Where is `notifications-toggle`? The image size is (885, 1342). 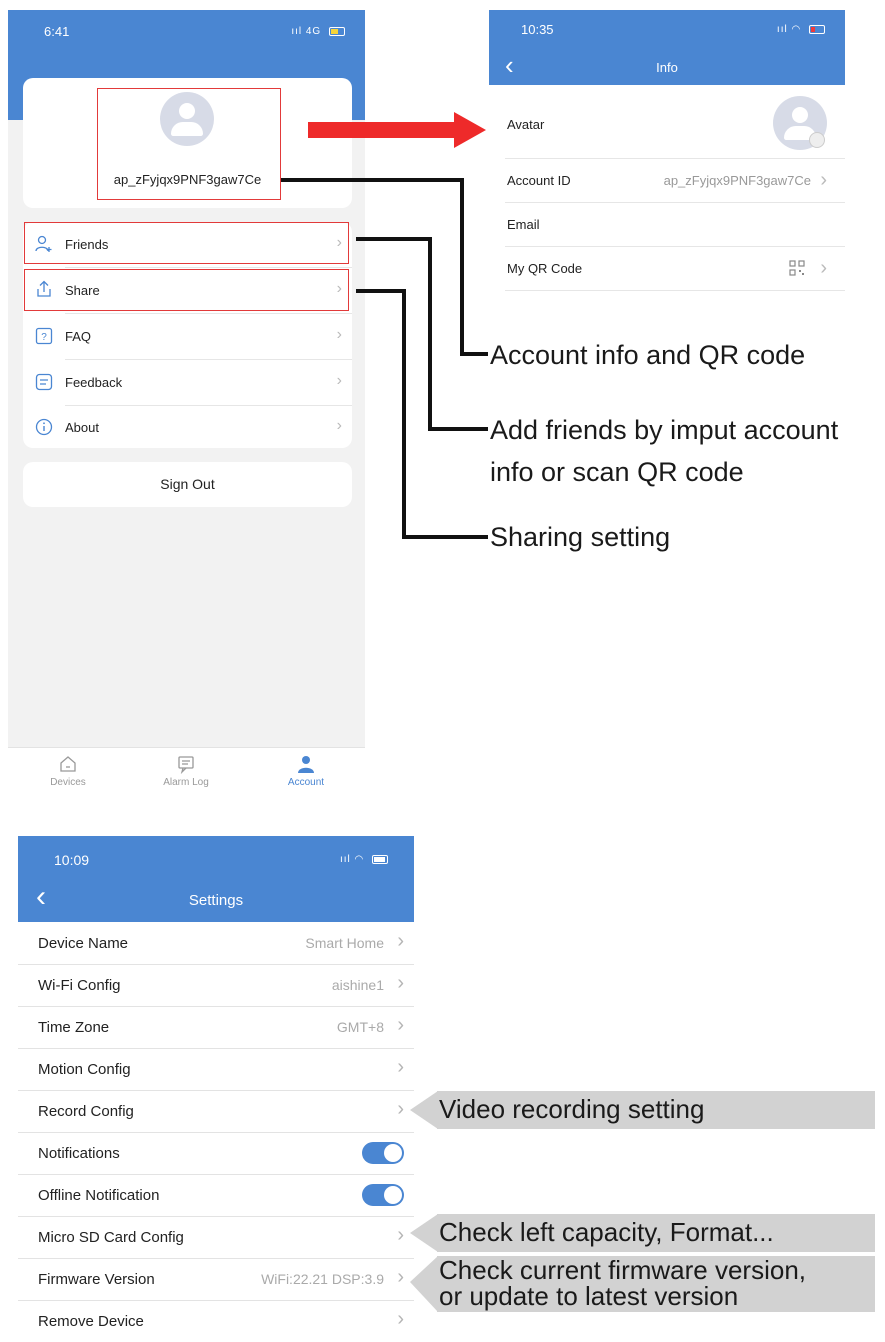
notifications-toggle is located at coordinates (383, 1153).